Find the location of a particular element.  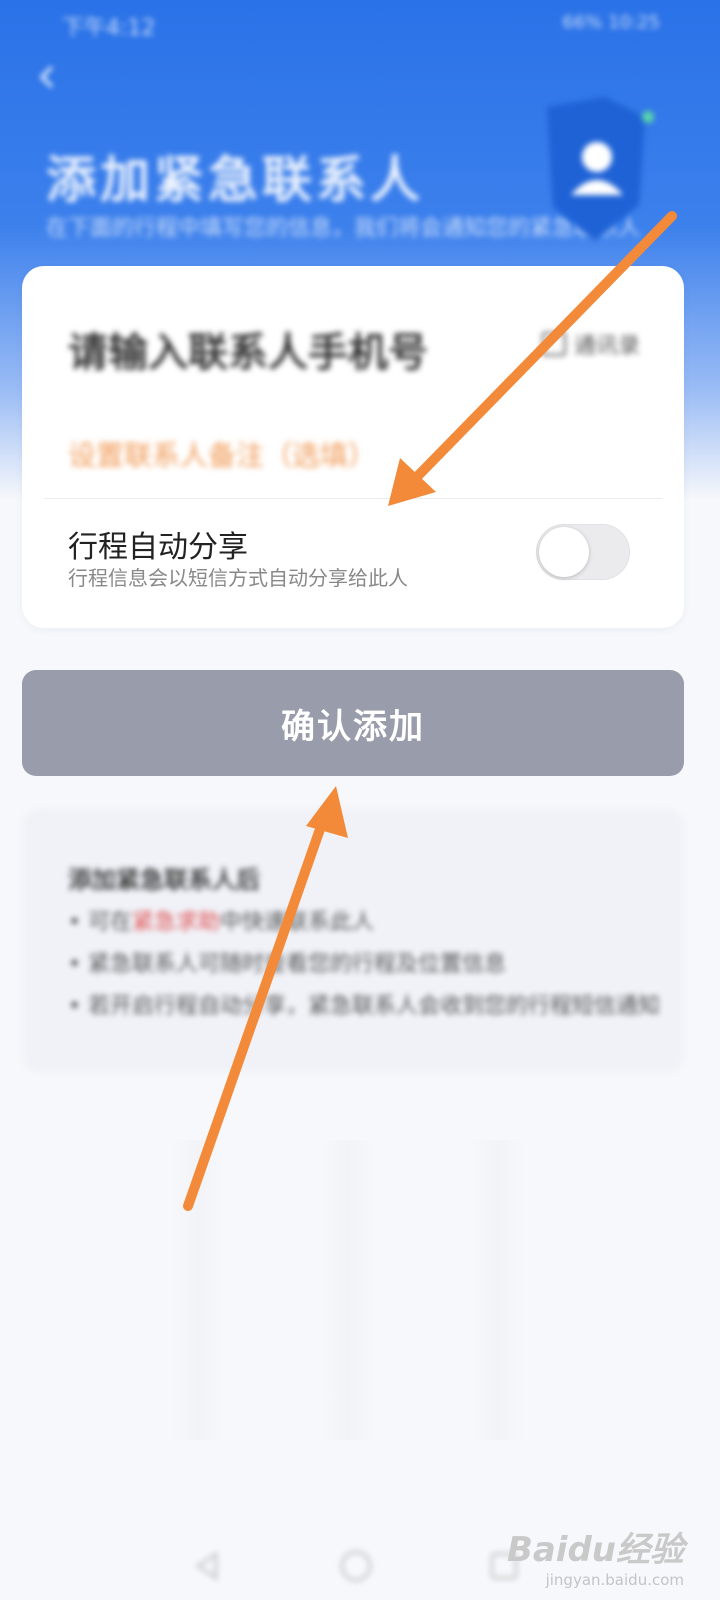

contacts-label: 通讯录 is located at coordinates (606, 346).